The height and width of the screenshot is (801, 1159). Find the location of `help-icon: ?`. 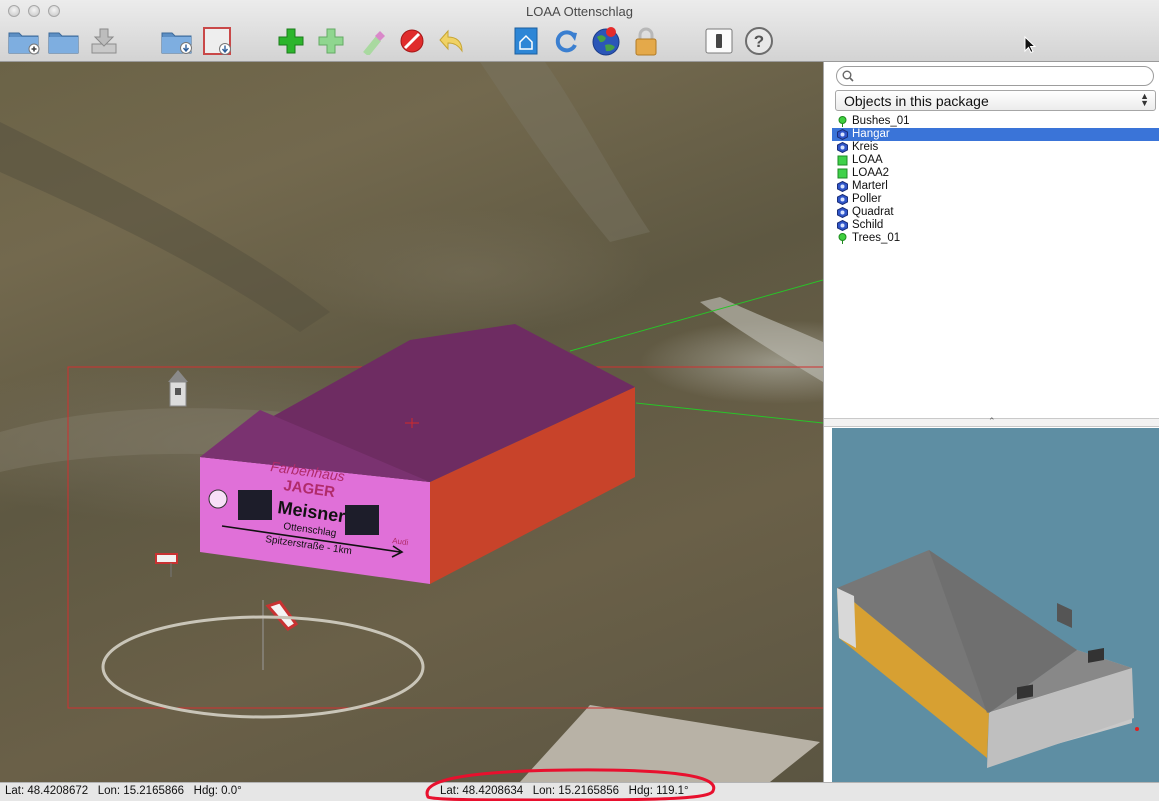

help-icon: ? is located at coordinates (759, 41).